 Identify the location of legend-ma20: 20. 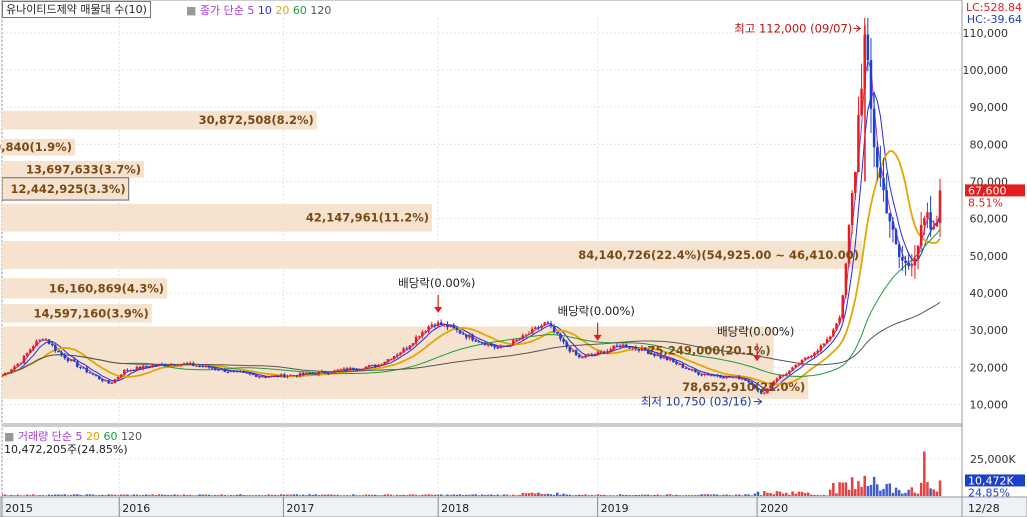
(282, 10).